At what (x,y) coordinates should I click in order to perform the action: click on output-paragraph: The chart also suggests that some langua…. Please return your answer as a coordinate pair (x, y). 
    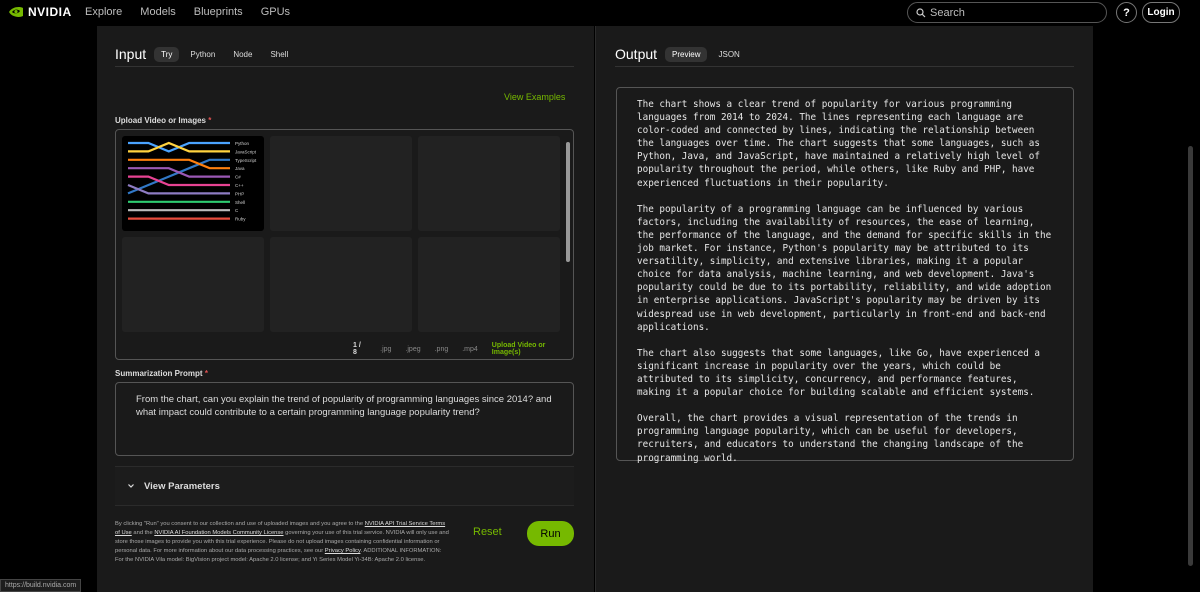
    Looking at the image, I should click on (838, 373).